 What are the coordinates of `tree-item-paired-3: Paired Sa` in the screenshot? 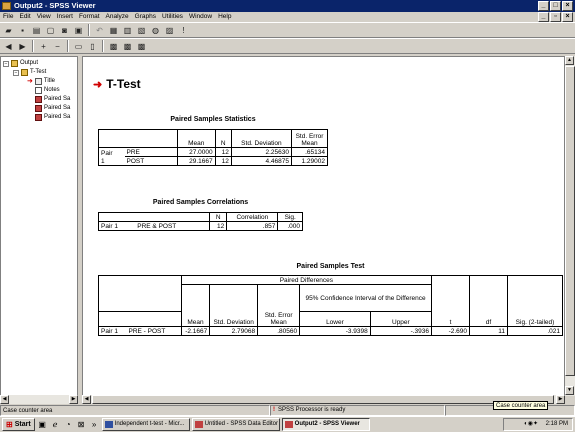 It's located at (52, 117).